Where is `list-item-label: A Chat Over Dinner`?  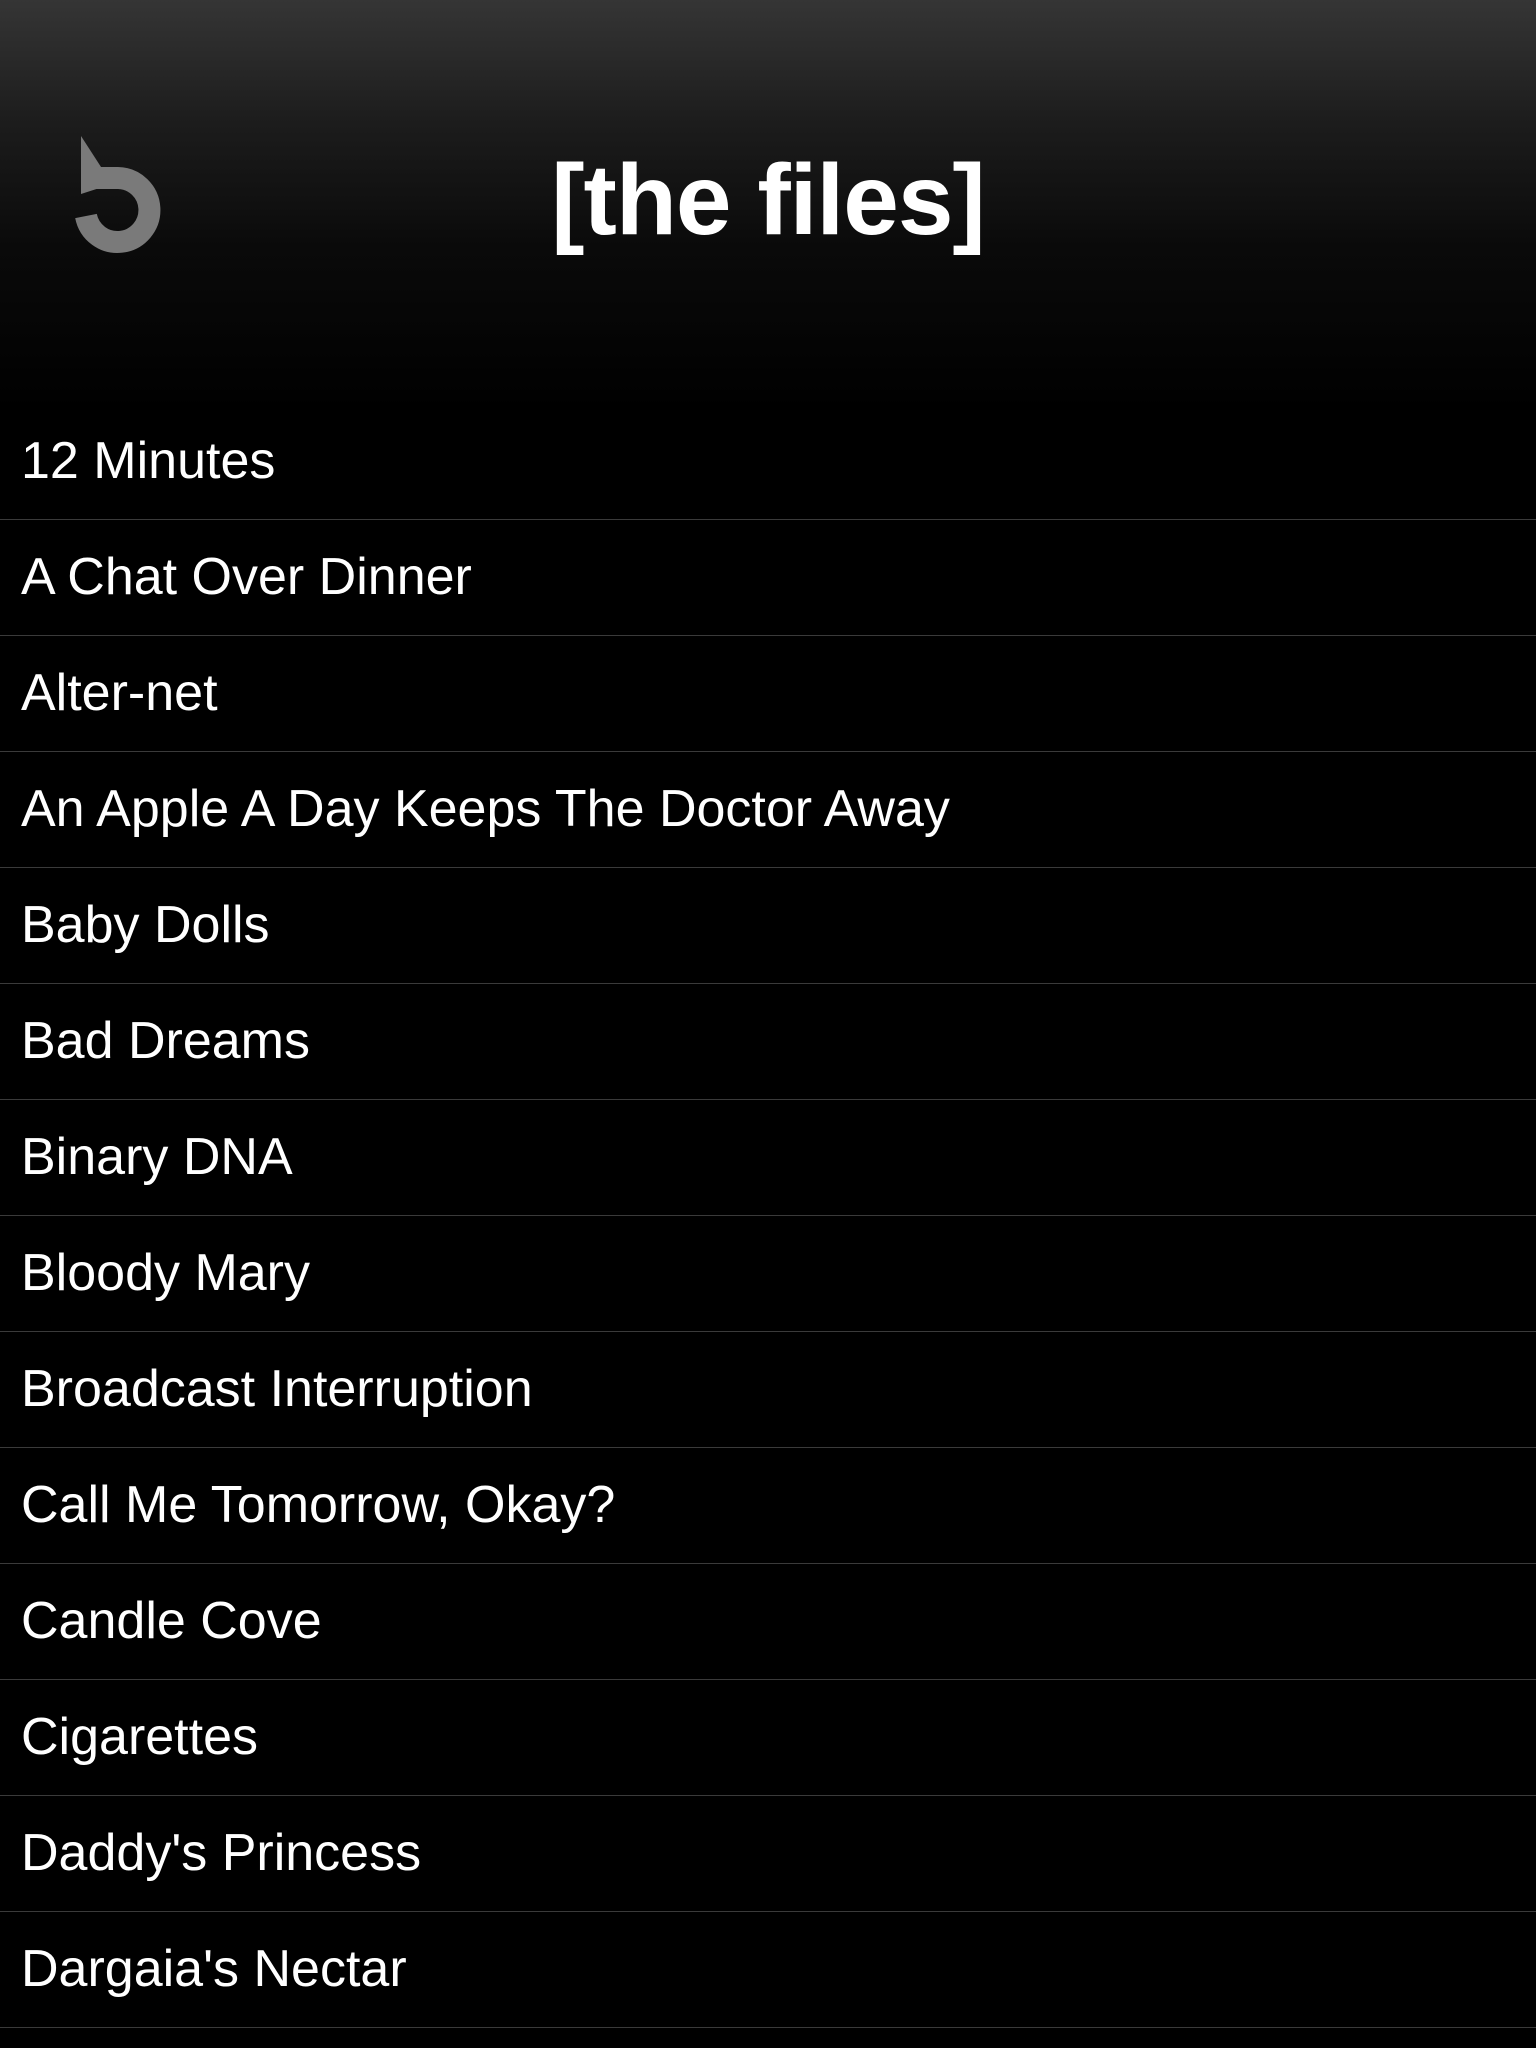
list-item-label: A Chat Over Dinner is located at coordinates (246, 577).